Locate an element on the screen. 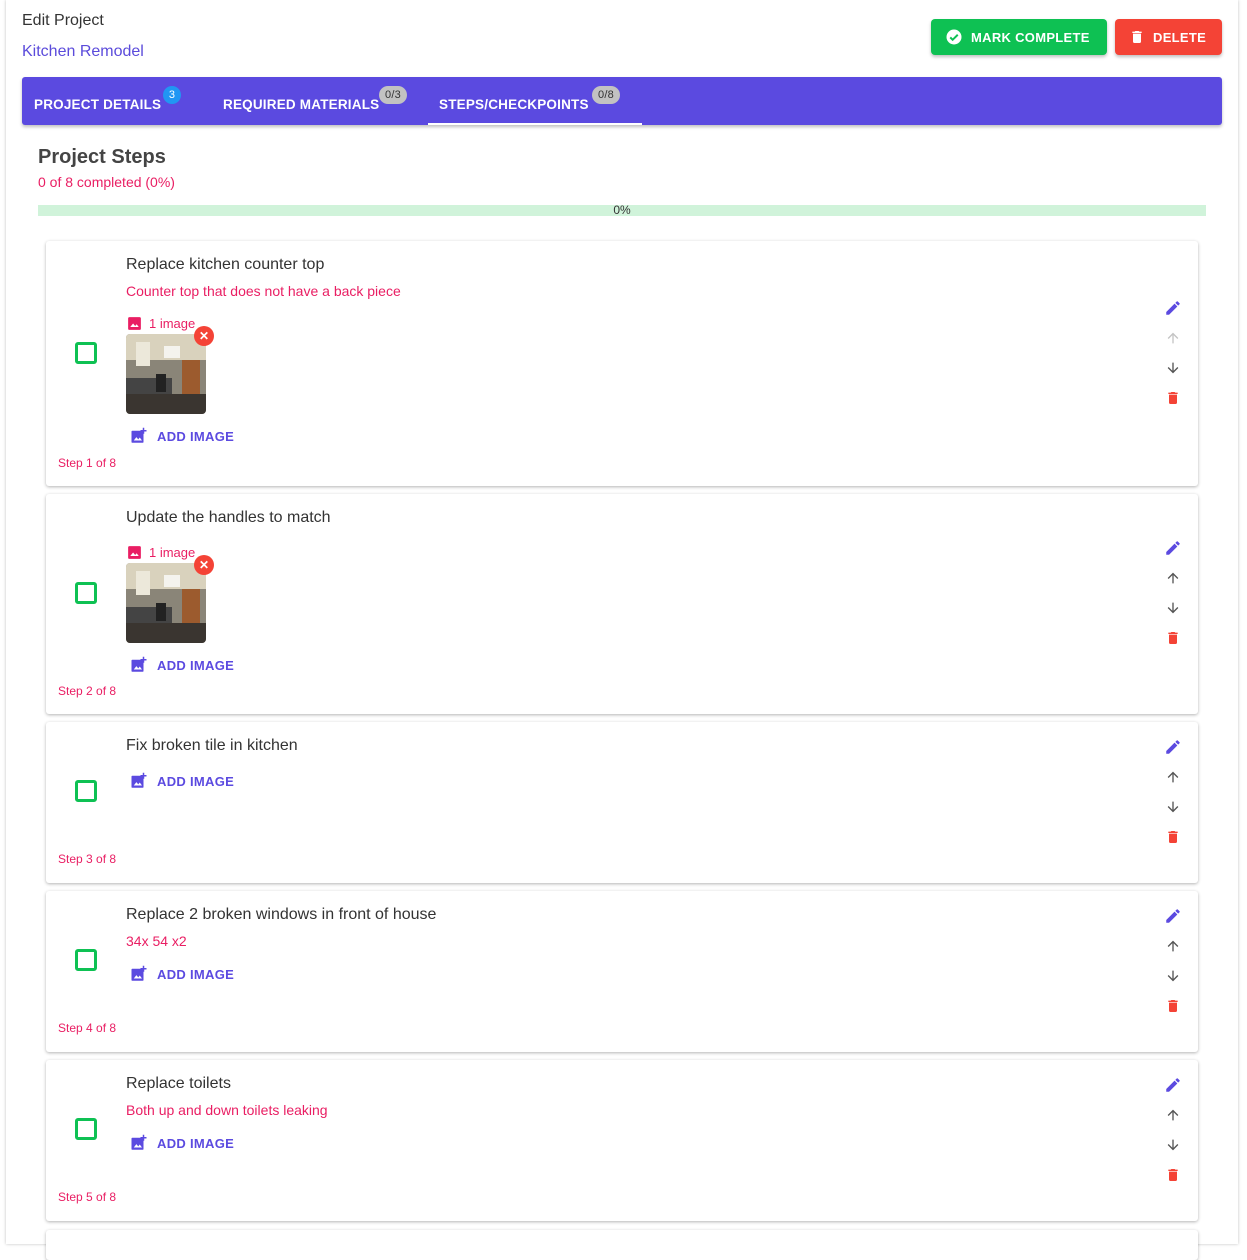 This screenshot has height=1260, width=1247. tab-steps-checkpoints: STEPS/CHECKPOINTS 0/8 is located at coordinates (529, 101).